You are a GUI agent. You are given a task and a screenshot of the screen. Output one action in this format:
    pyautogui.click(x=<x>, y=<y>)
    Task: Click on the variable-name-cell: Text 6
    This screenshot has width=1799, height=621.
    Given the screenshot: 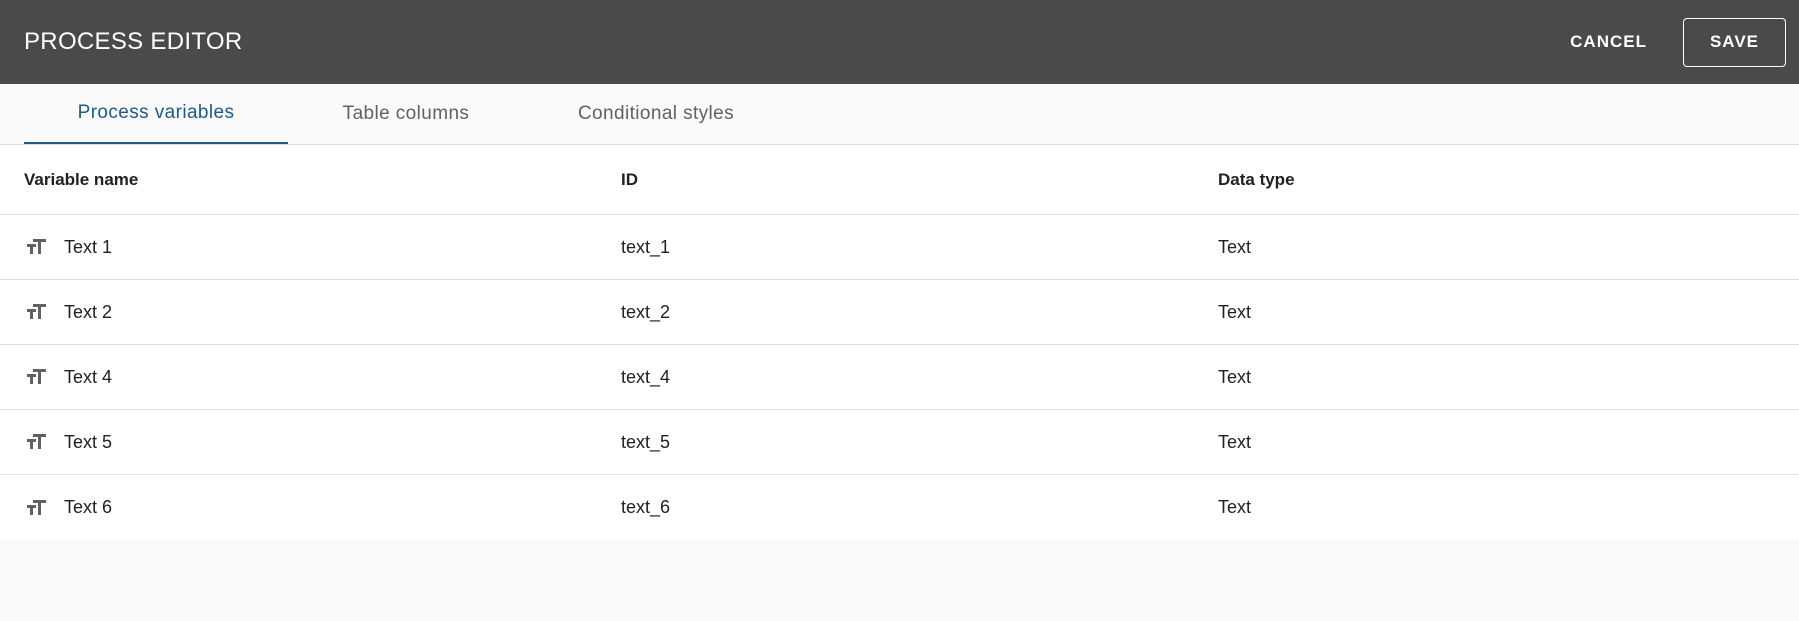 What is the action you would take?
    pyautogui.click(x=322, y=508)
    